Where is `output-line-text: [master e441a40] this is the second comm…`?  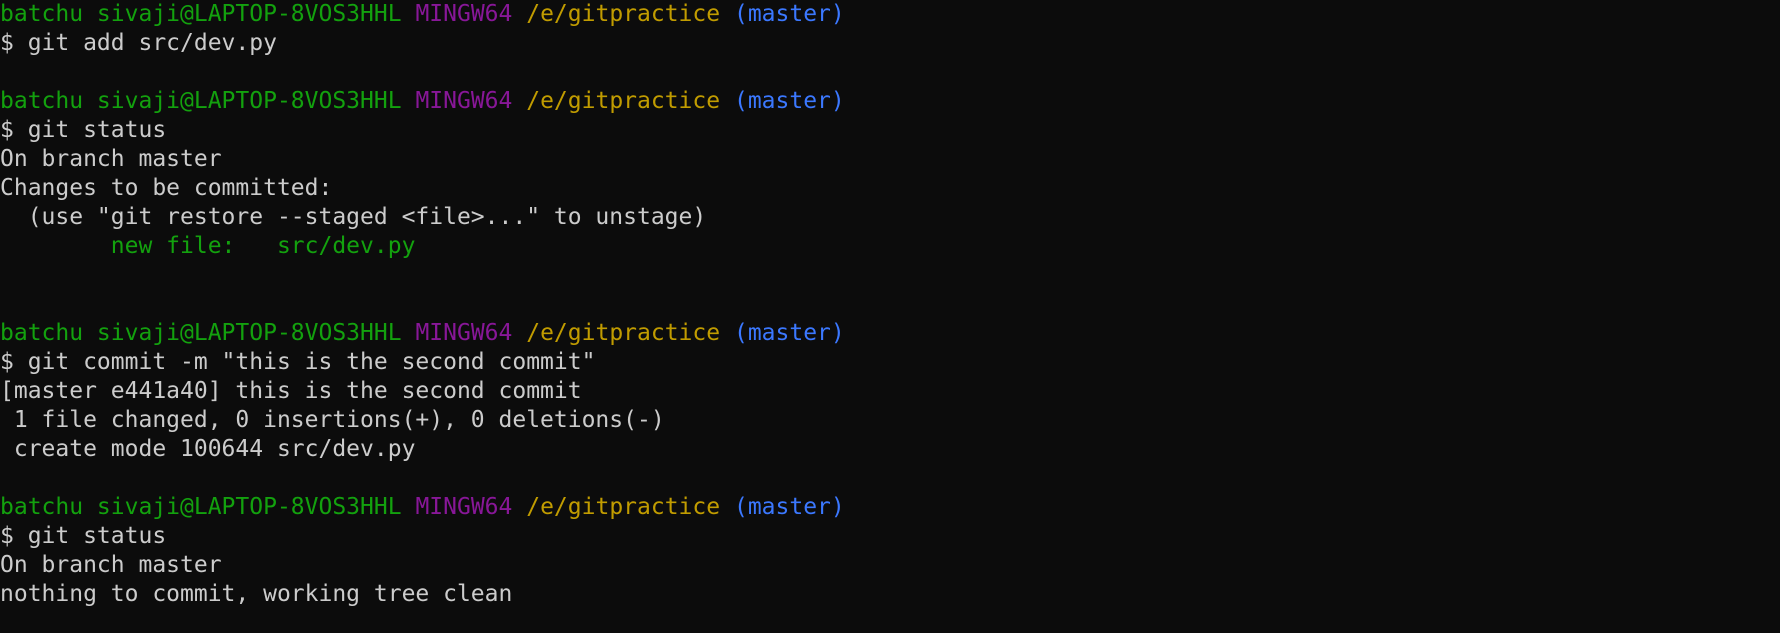 output-line-text: [master e441a40] this is the second comm… is located at coordinates (291, 391).